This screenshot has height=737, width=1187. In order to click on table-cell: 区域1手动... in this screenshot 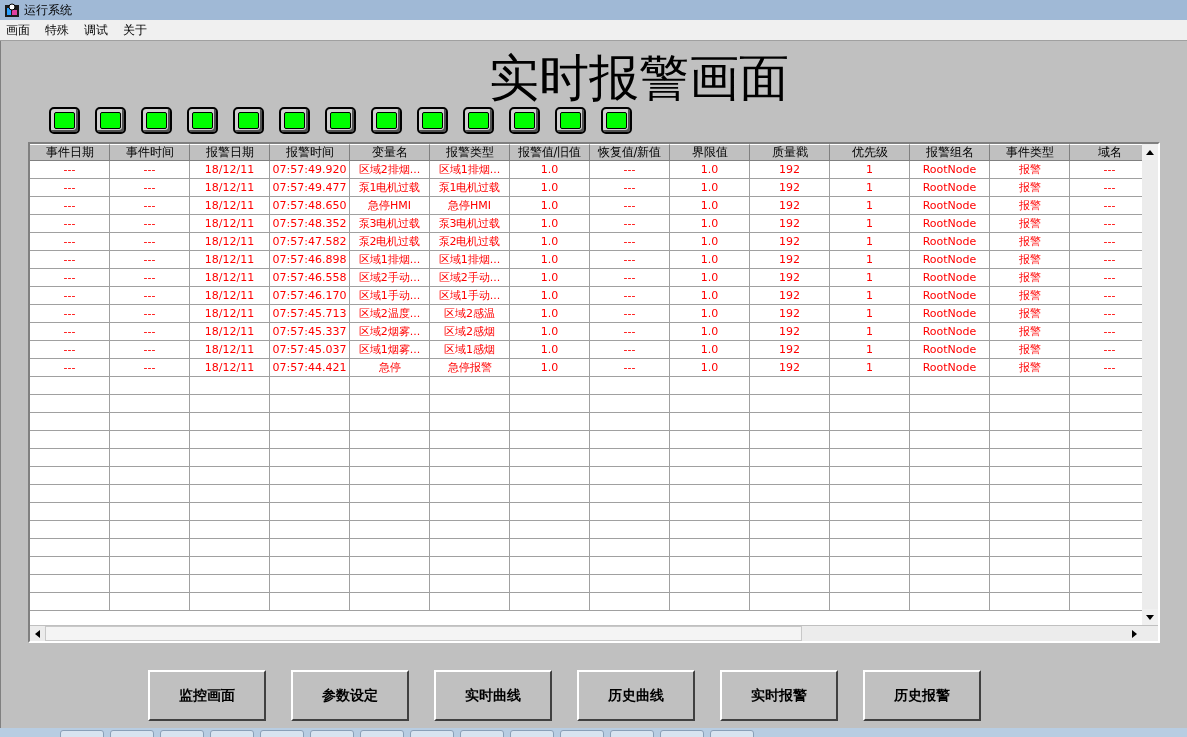, I will do `click(390, 296)`.